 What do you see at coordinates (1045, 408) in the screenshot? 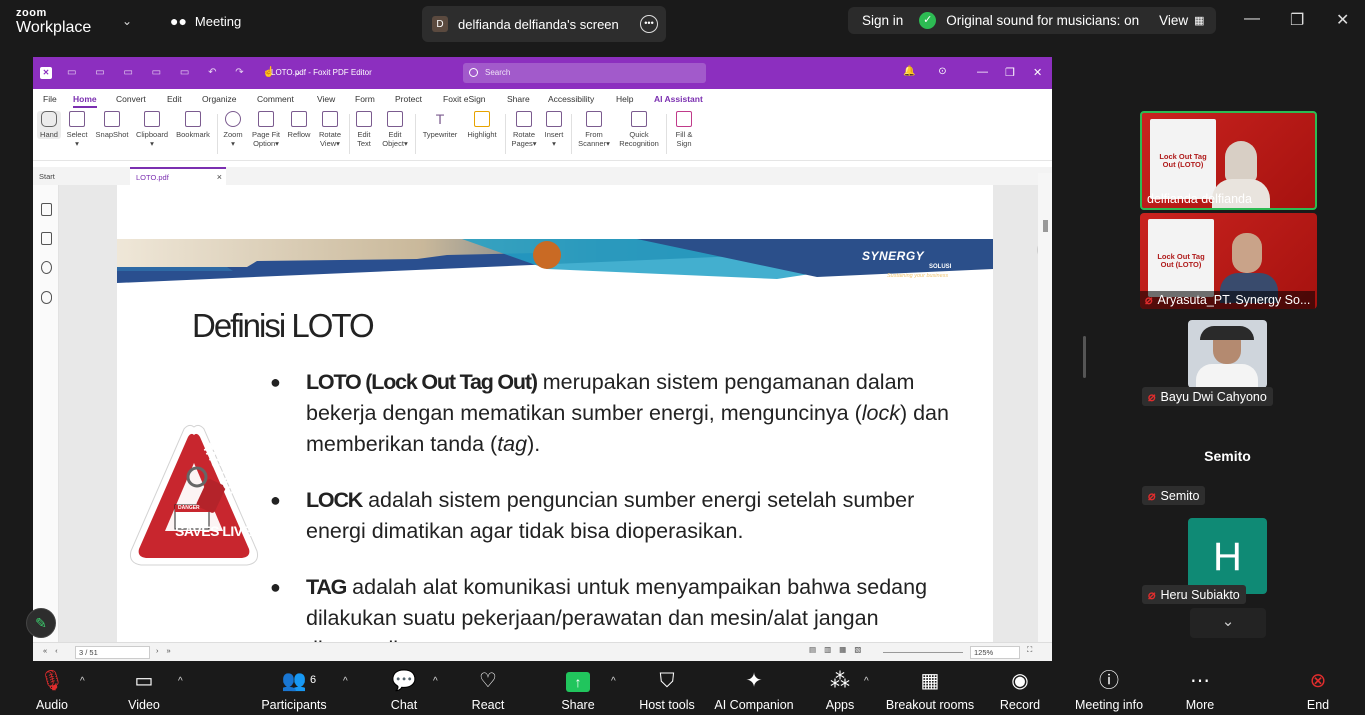
I see `vertical-scrollbar` at bounding box center [1045, 408].